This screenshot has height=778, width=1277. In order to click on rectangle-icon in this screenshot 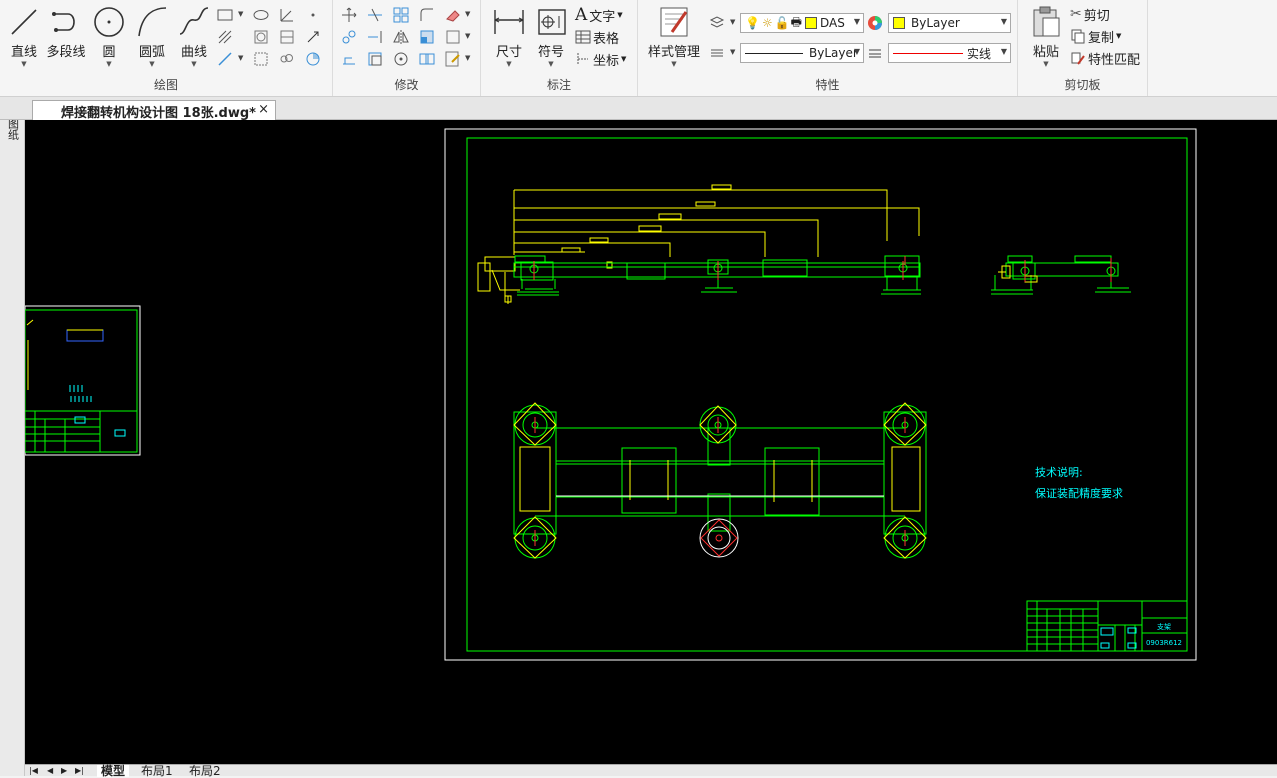, I will do `click(225, 15)`.